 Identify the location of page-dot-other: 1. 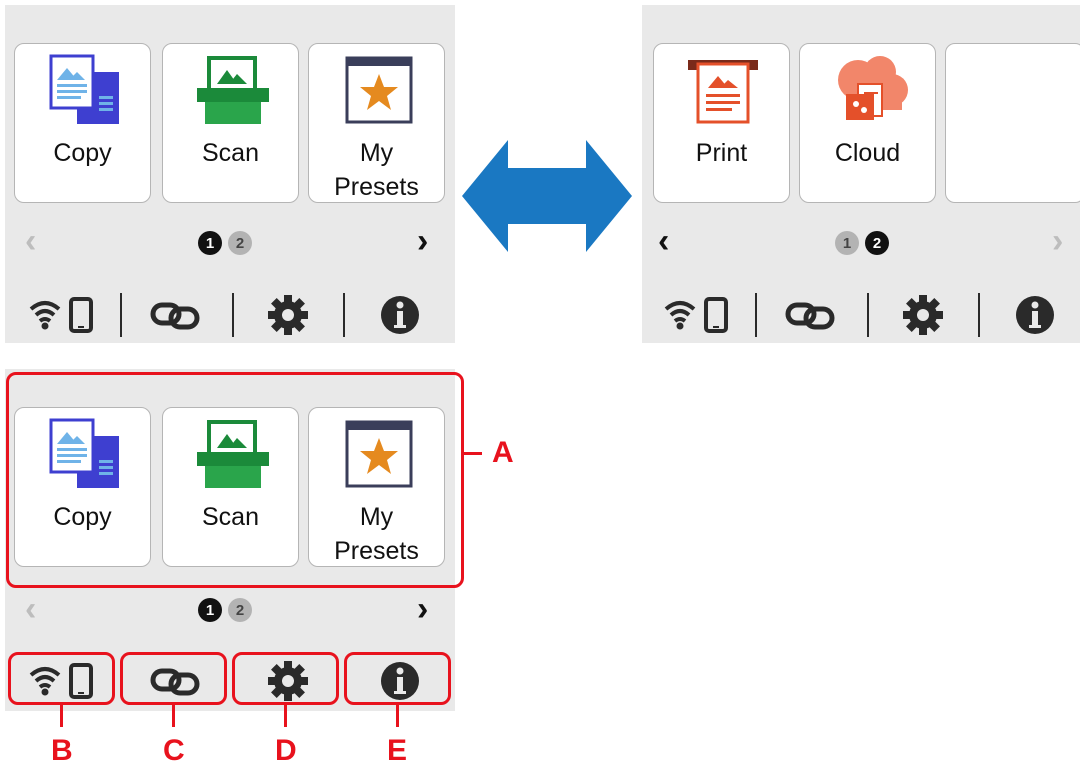
(847, 243).